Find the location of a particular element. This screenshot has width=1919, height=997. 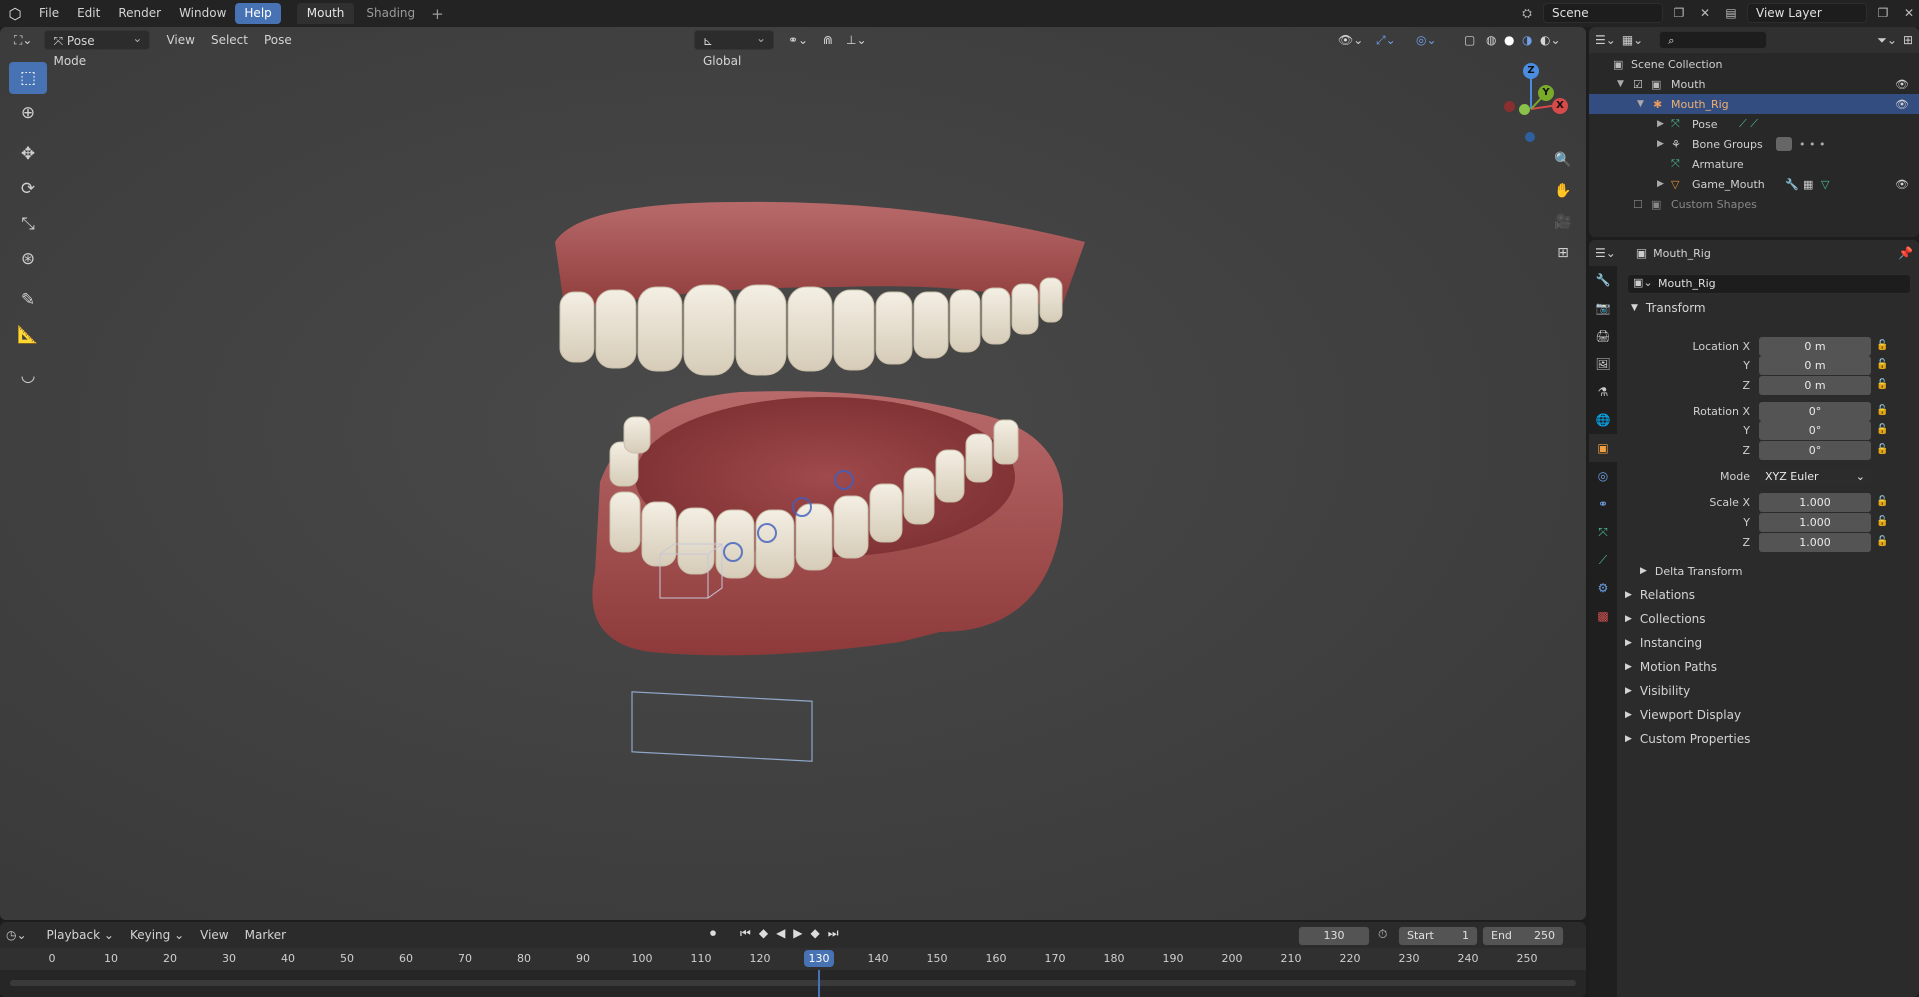

outliner-row-bone-groups: ▶ ⚘ Bone Groups • • • is located at coordinates (1754, 144).